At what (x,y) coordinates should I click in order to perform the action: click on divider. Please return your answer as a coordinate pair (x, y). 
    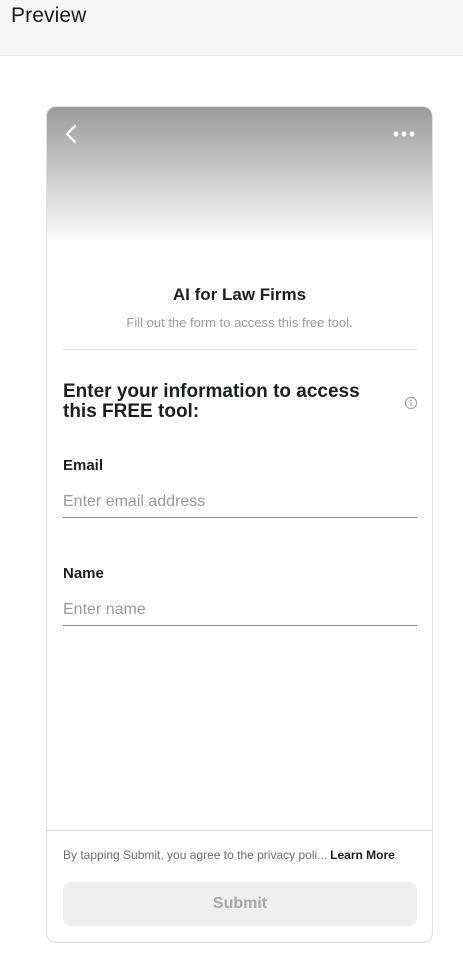
    Looking at the image, I should click on (240, 349).